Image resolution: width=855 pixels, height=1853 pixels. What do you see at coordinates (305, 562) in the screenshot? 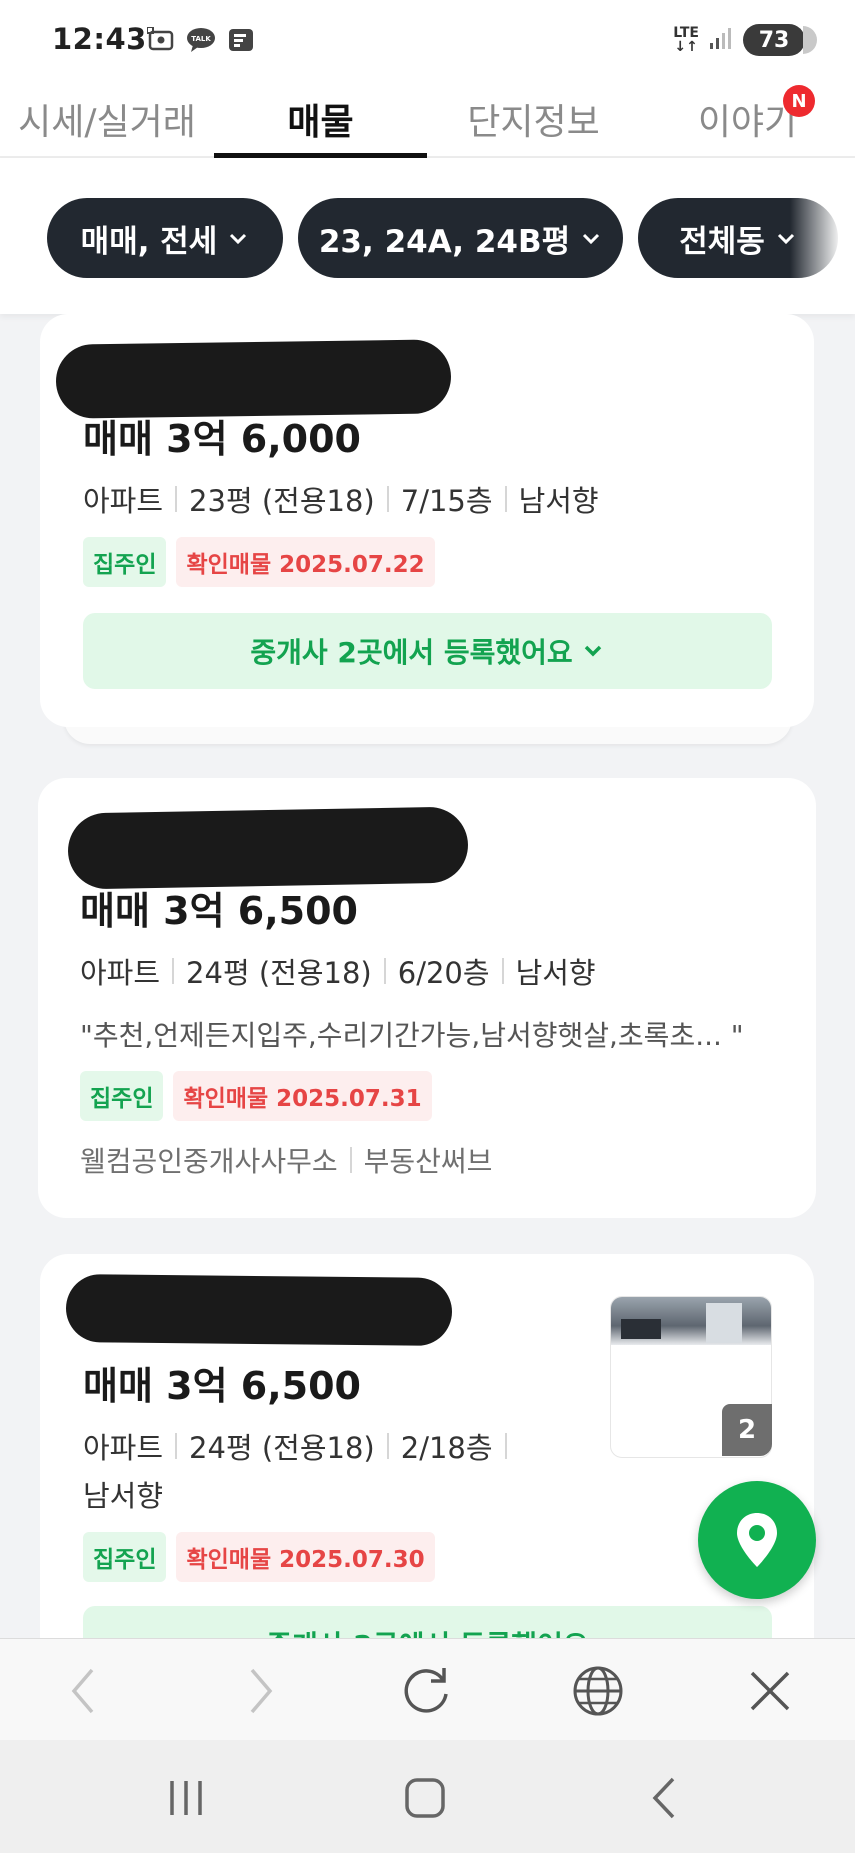
I see `confirmed-tag: 확인매물 2025.07.22` at bounding box center [305, 562].